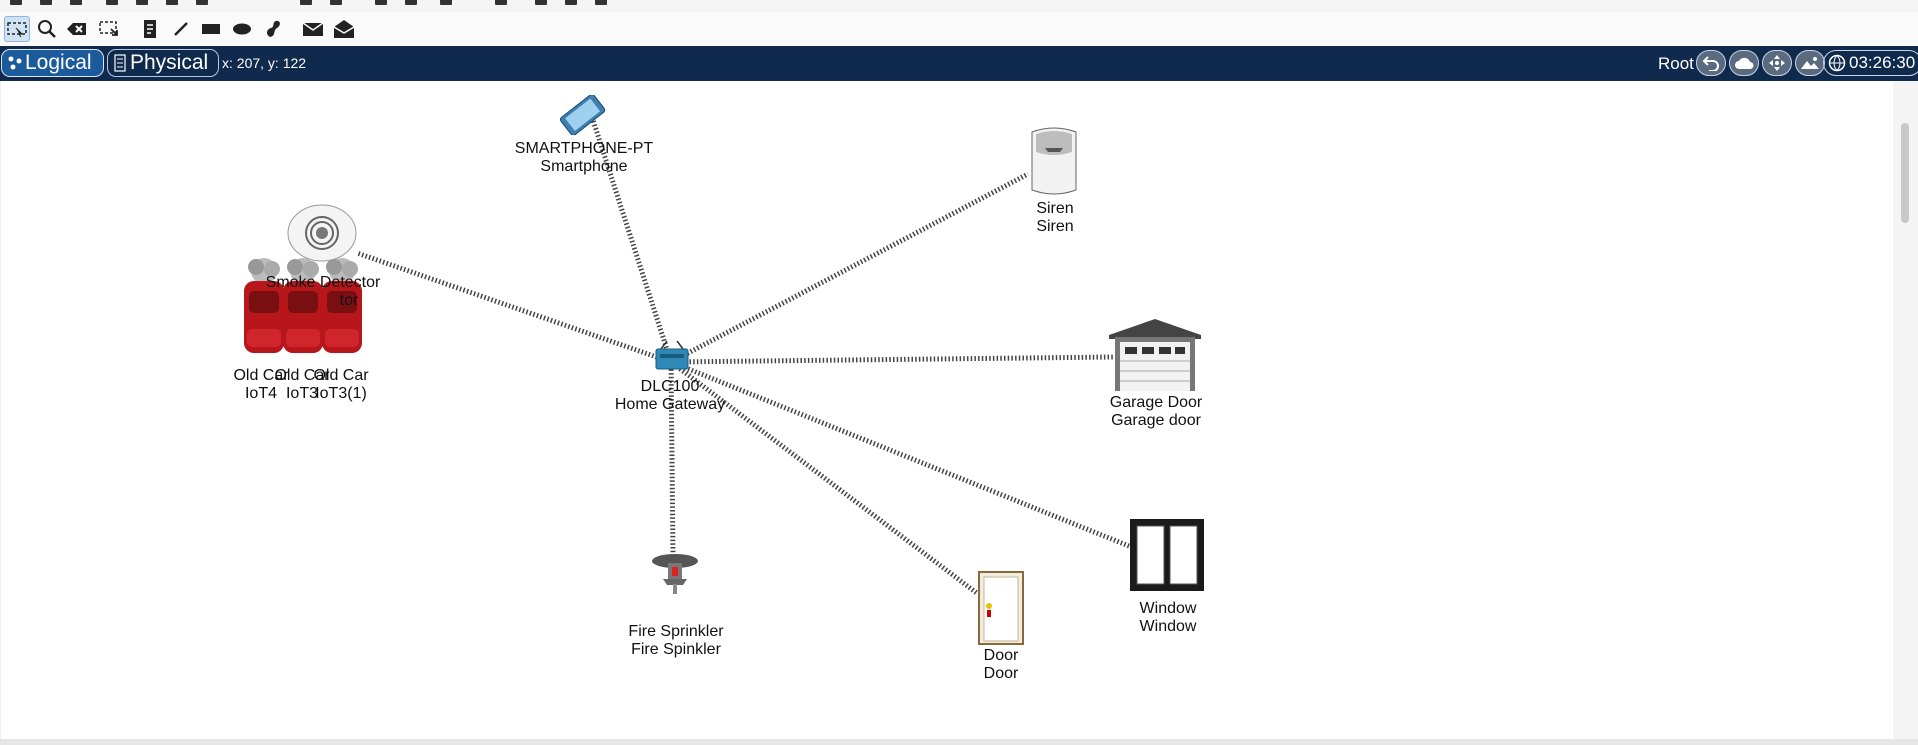 Image resolution: width=1918 pixels, height=745 pixels. What do you see at coordinates (584, 115) in the screenshot?
I see `smartphone-icon` at bounding box center [584, 115].